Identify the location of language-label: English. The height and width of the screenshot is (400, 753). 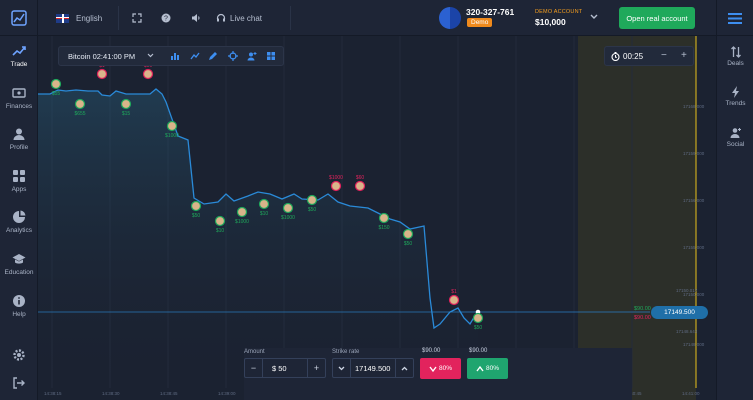
(89, 18).